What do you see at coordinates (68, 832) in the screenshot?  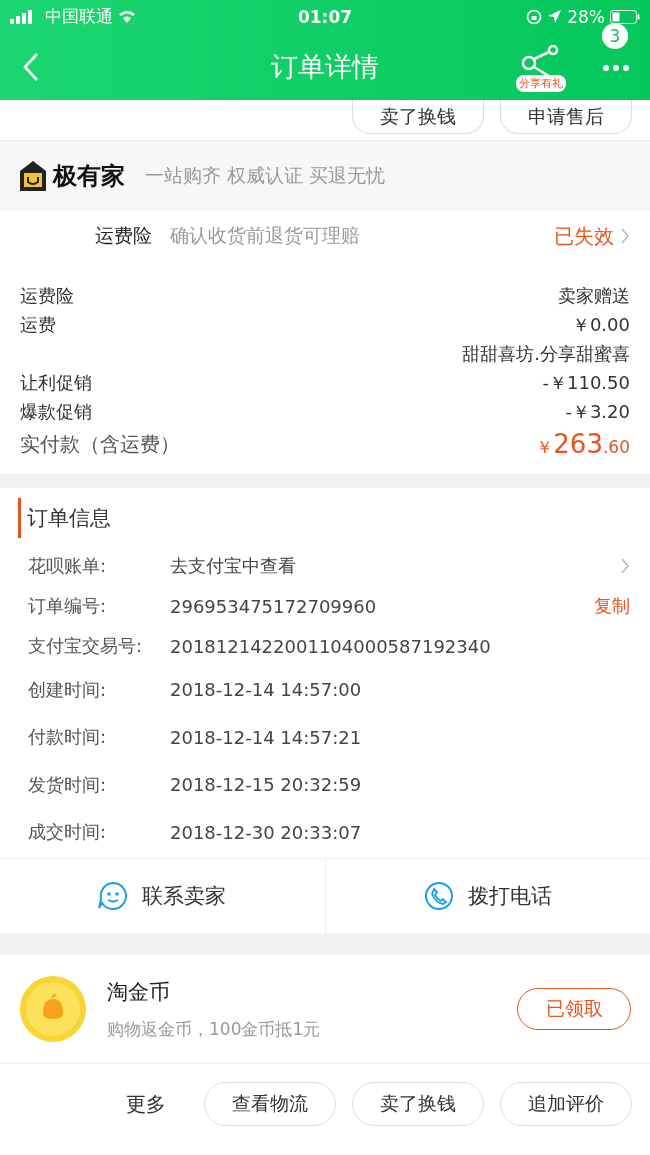 I see `info-label: 成交时间:` at bounding box center [68, 832].